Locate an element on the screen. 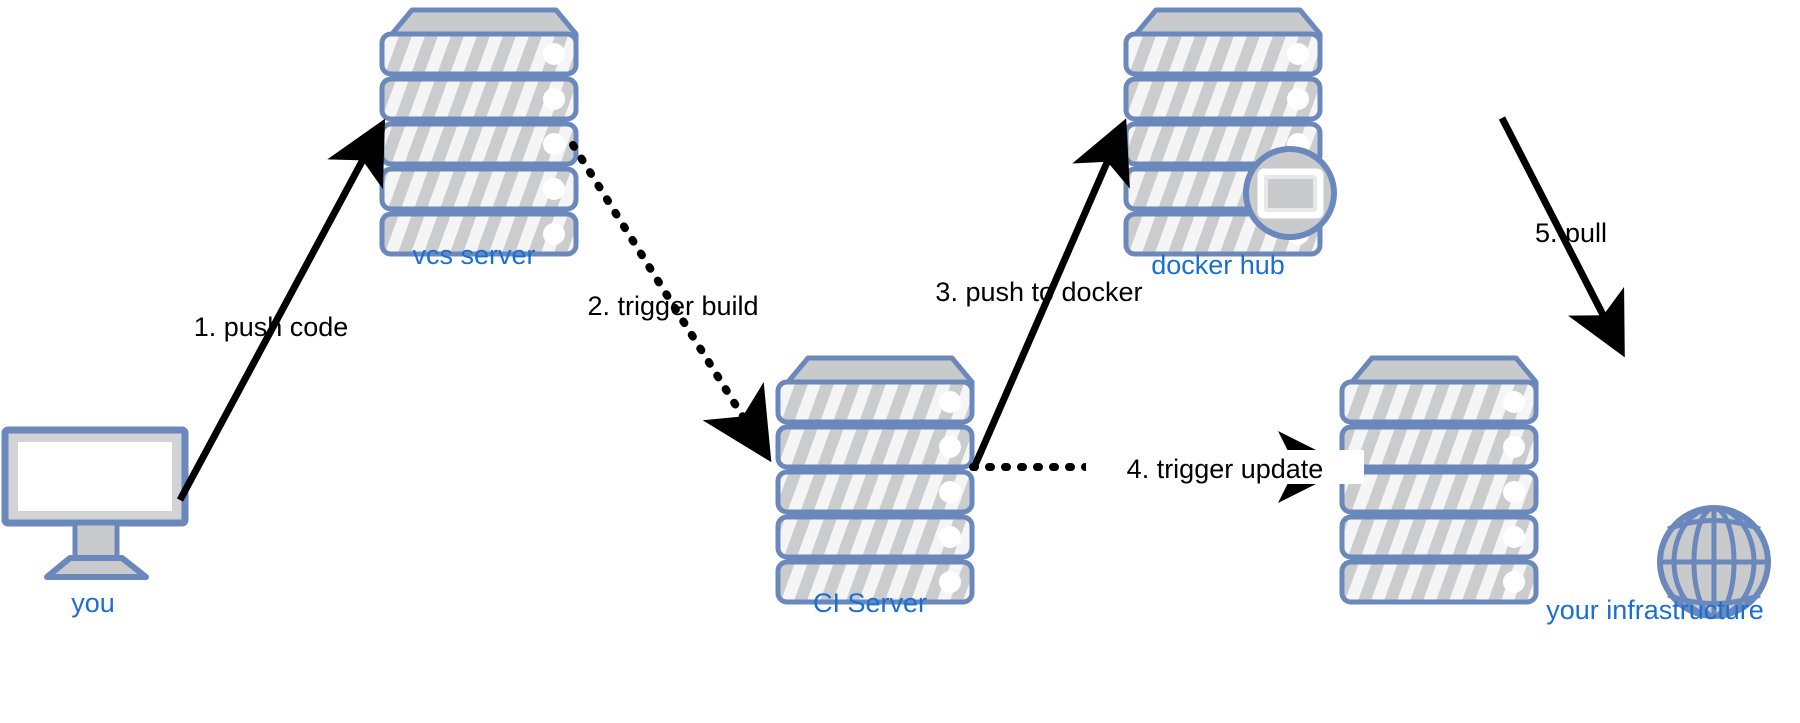 Image resolution: width=1800 pixels, height=723 pixels. node-docker-hub: docker hub is located at coordinates (1231, 145).